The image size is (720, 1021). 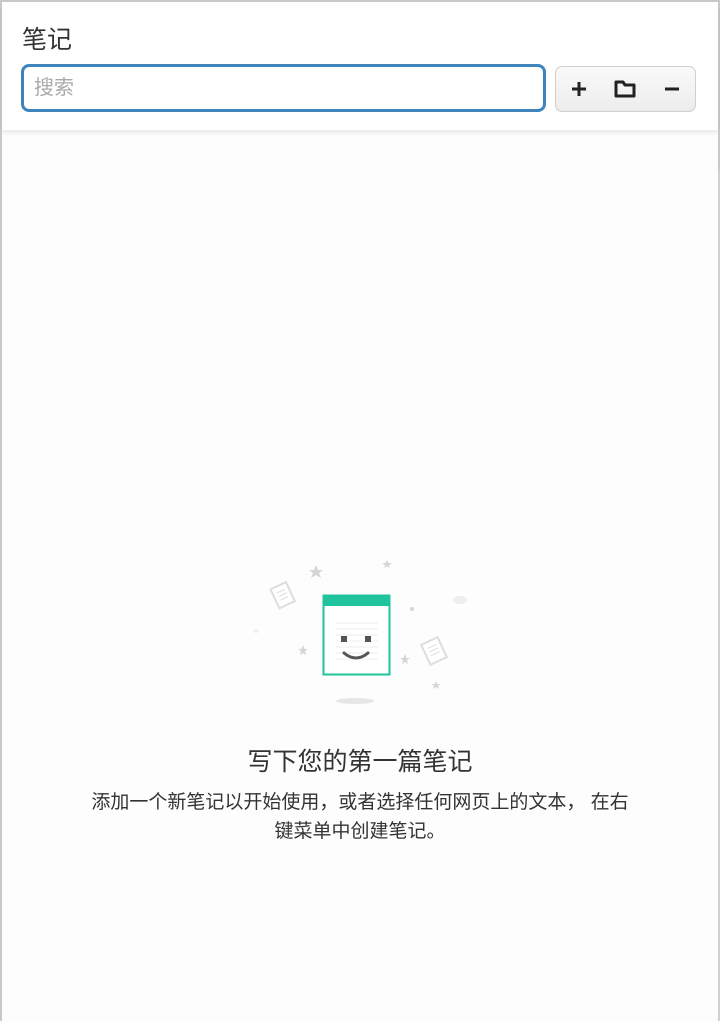 What do you see at coordinates (360, 802) in the screenshot?
I see `empty-state-description-line1: 添加一个新笔记以开始使用，或者选择任何网页上的文本， 在右` at bounding box center [360, 802].